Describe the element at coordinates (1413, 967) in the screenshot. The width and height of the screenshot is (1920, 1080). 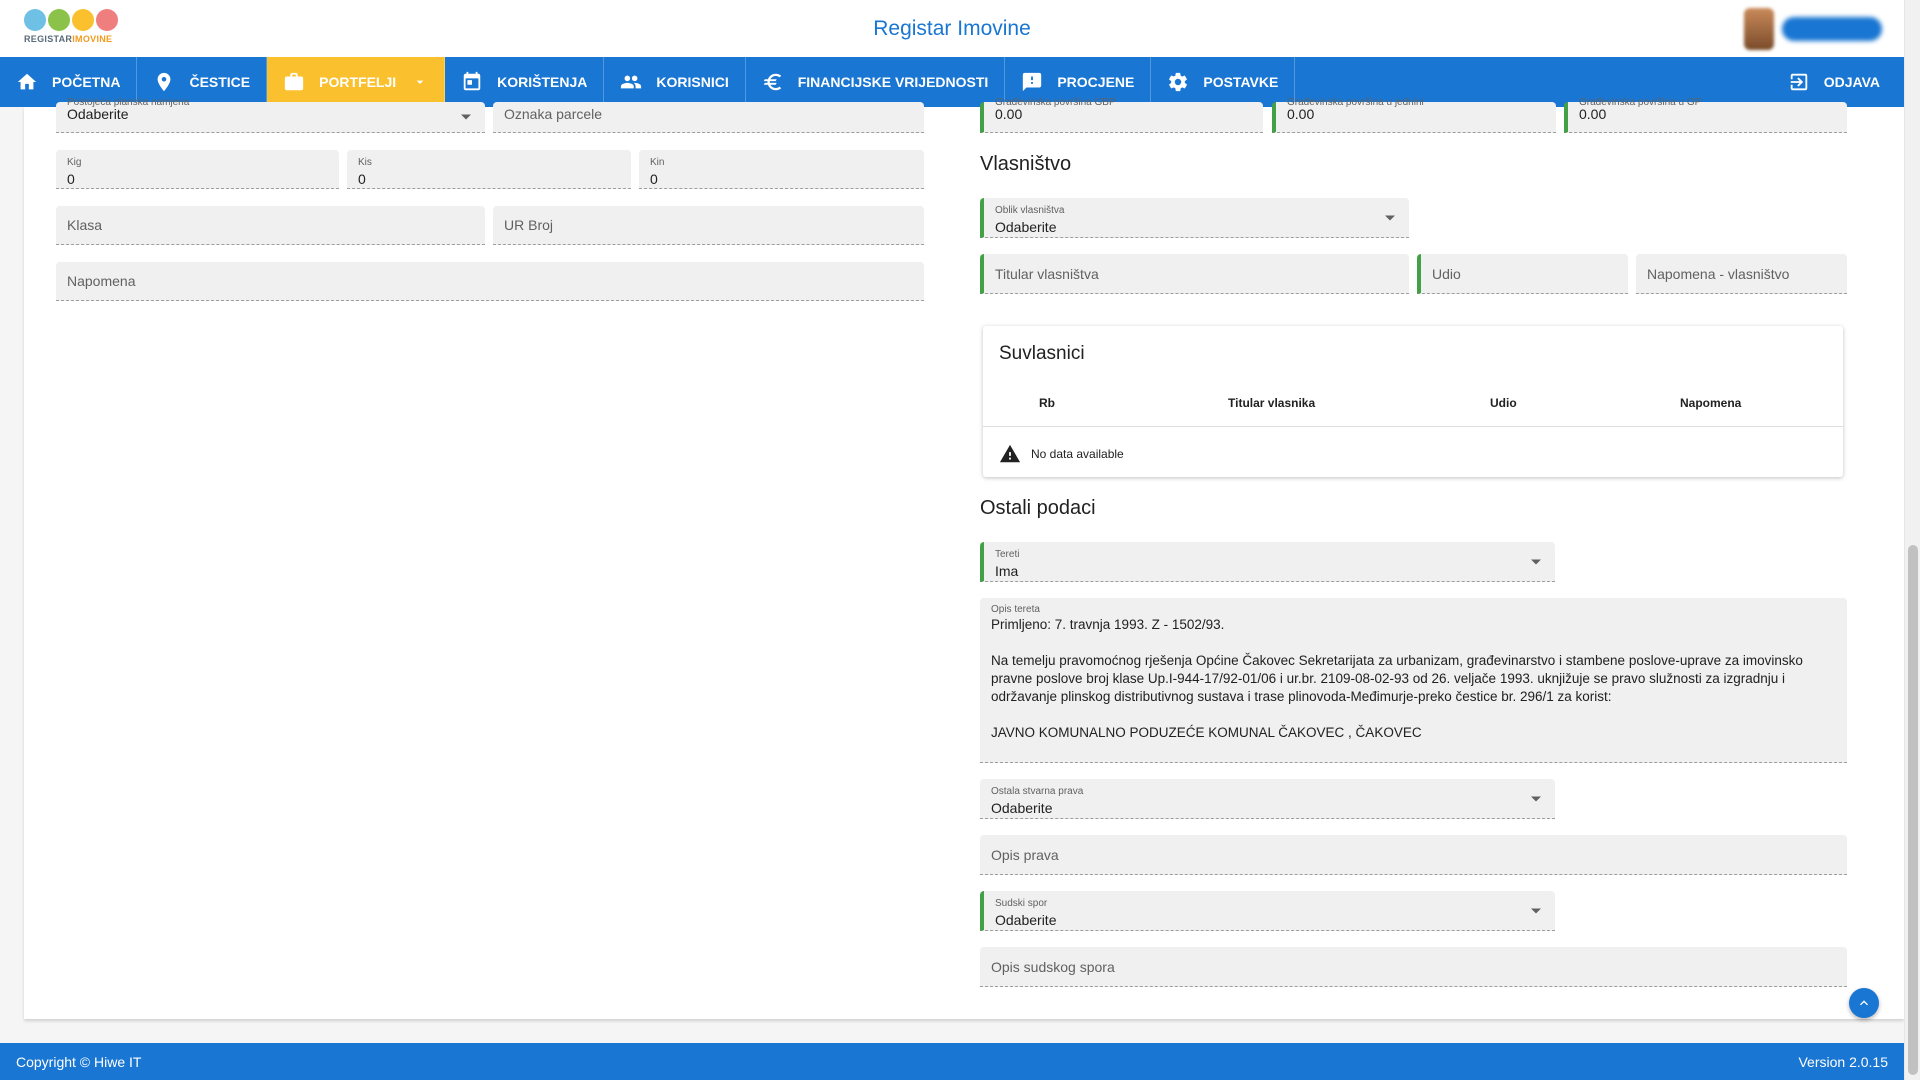
I see `opis-sudskog-spora-input: Opis sudskog spora` at that location.